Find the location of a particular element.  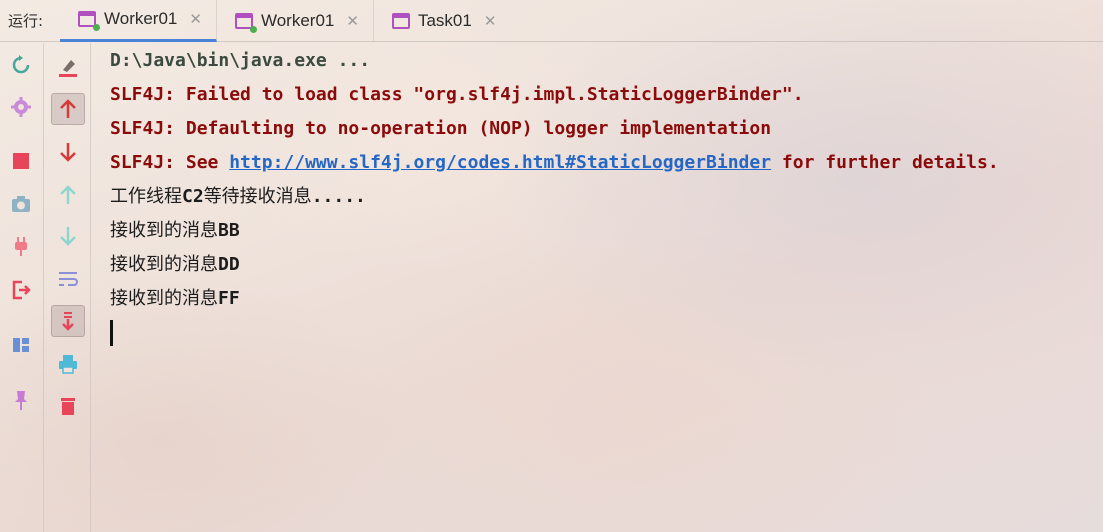

run-toolbar-primary is located at coordinates (22, 287).